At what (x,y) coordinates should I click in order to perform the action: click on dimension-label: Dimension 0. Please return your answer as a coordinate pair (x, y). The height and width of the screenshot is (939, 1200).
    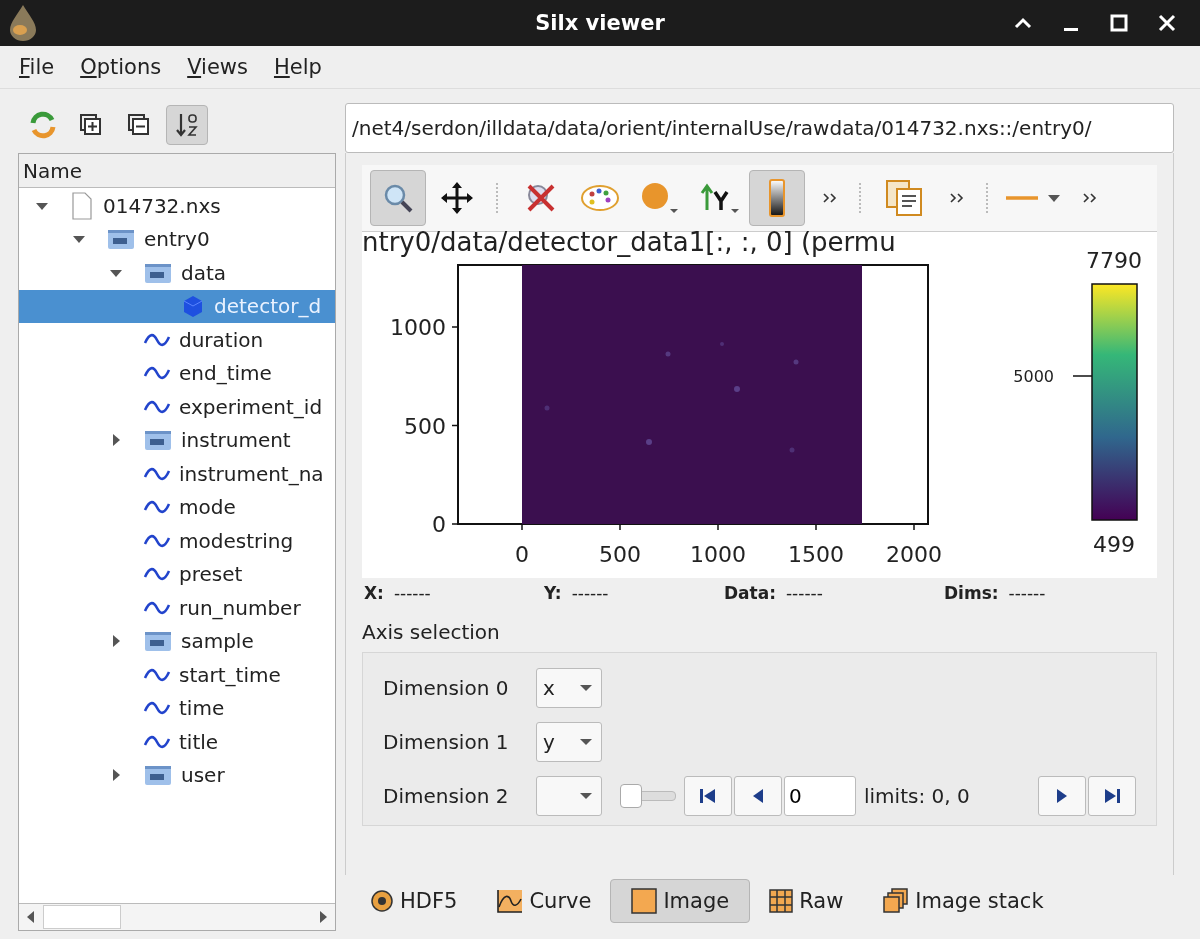
    Looking at the image, I should click on (446, 688).